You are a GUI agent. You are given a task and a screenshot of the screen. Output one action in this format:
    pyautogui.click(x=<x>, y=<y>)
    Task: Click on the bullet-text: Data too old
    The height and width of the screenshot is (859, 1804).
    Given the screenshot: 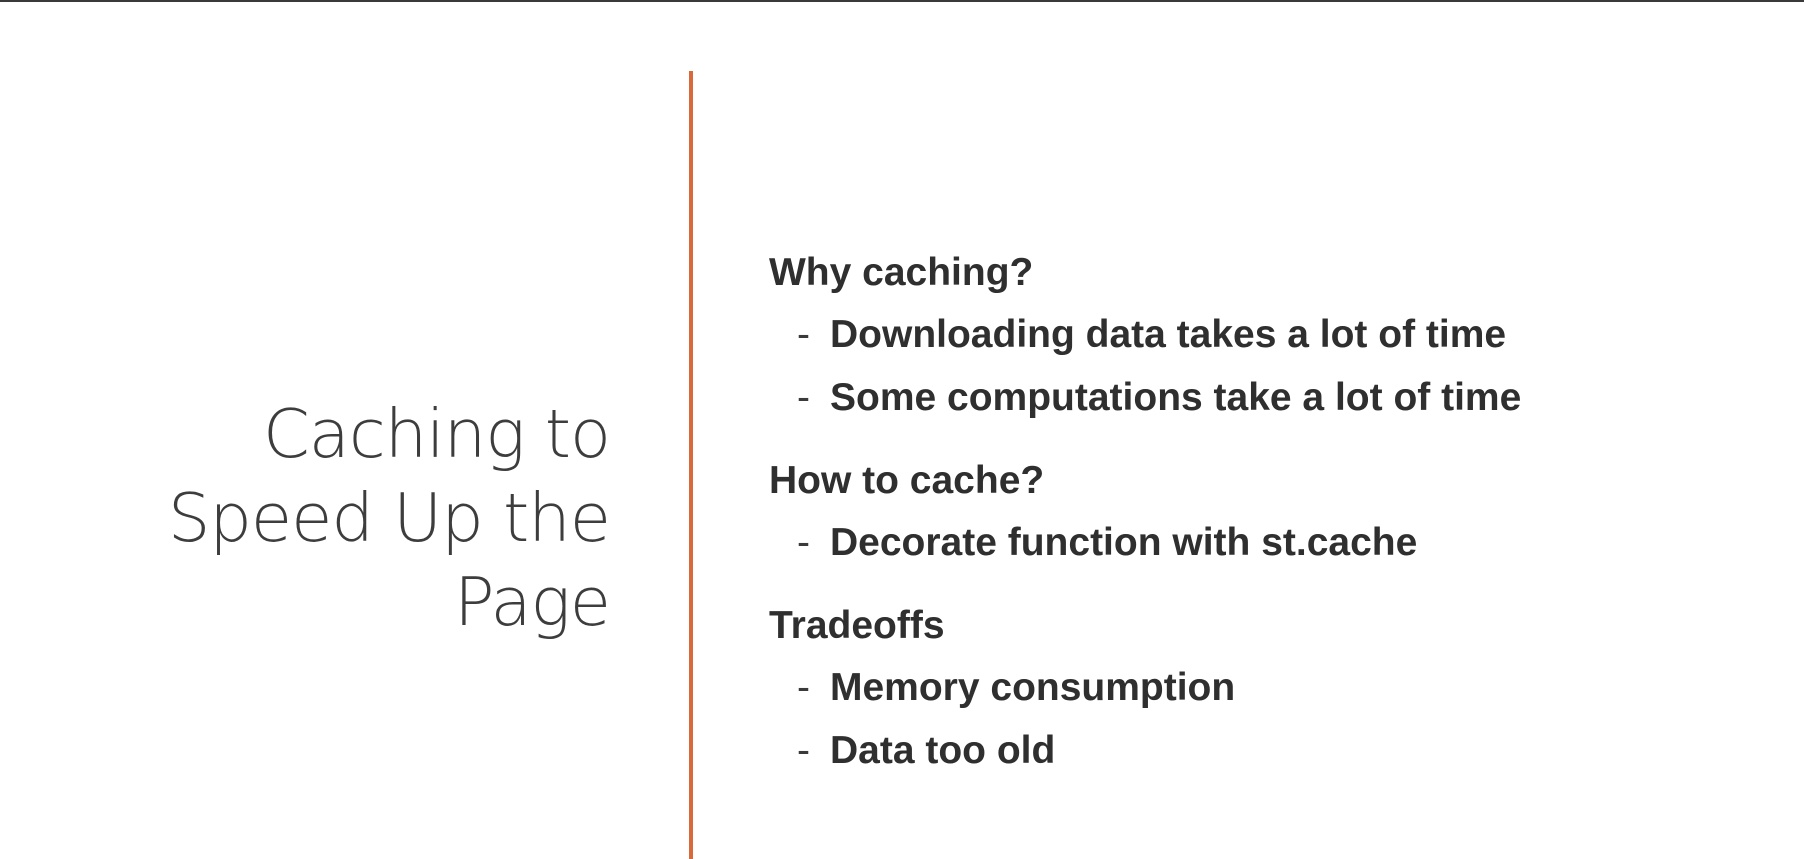 What is the action you would take?
    pyautogui.click(x=943, y=750)
    